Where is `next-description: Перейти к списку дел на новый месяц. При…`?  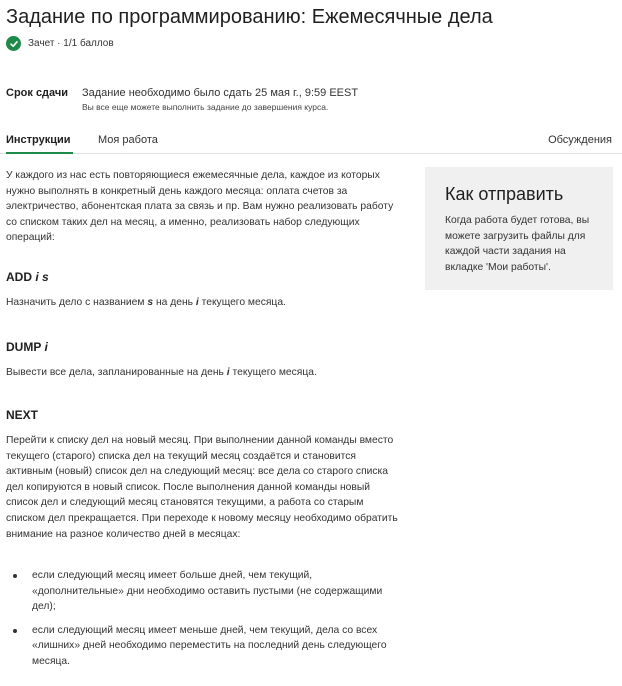 next-description: Перейти к списку дел на новый месяц. При… is located at coordinates (202, 487).